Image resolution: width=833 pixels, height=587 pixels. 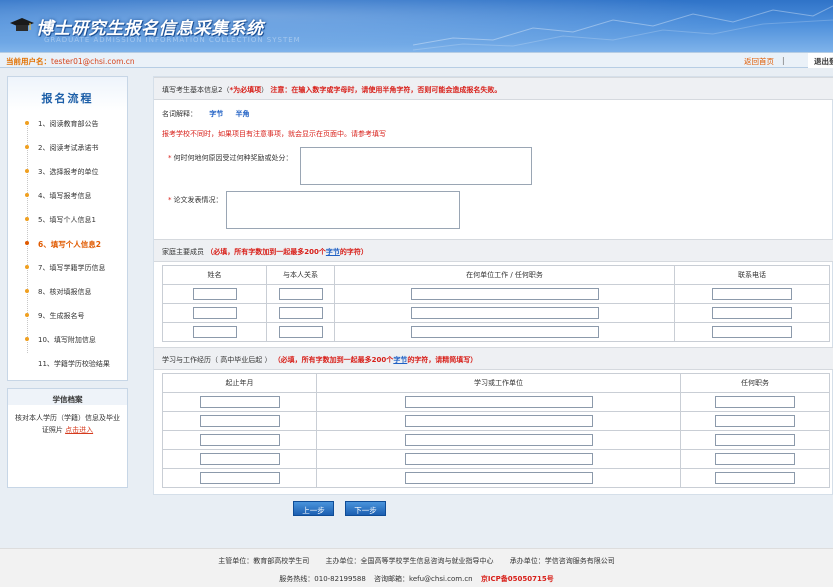 What do you see at coordinates (416, 166) in the screenshot?
I see `rewards-textarea` at bounding box center [416, 166].